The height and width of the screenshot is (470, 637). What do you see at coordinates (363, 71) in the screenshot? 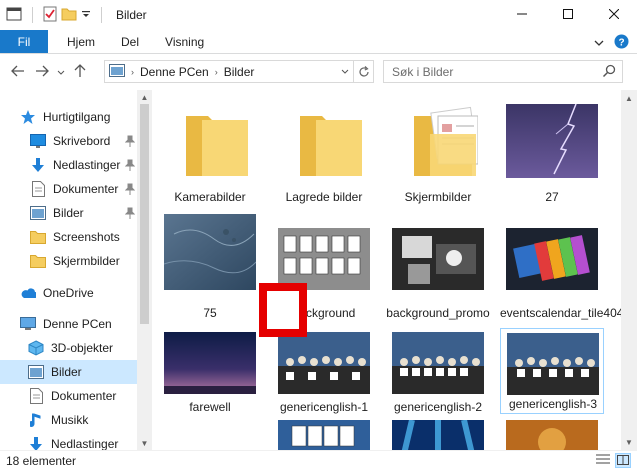
I see `refresh-icon` at bounding box center [363, 71].